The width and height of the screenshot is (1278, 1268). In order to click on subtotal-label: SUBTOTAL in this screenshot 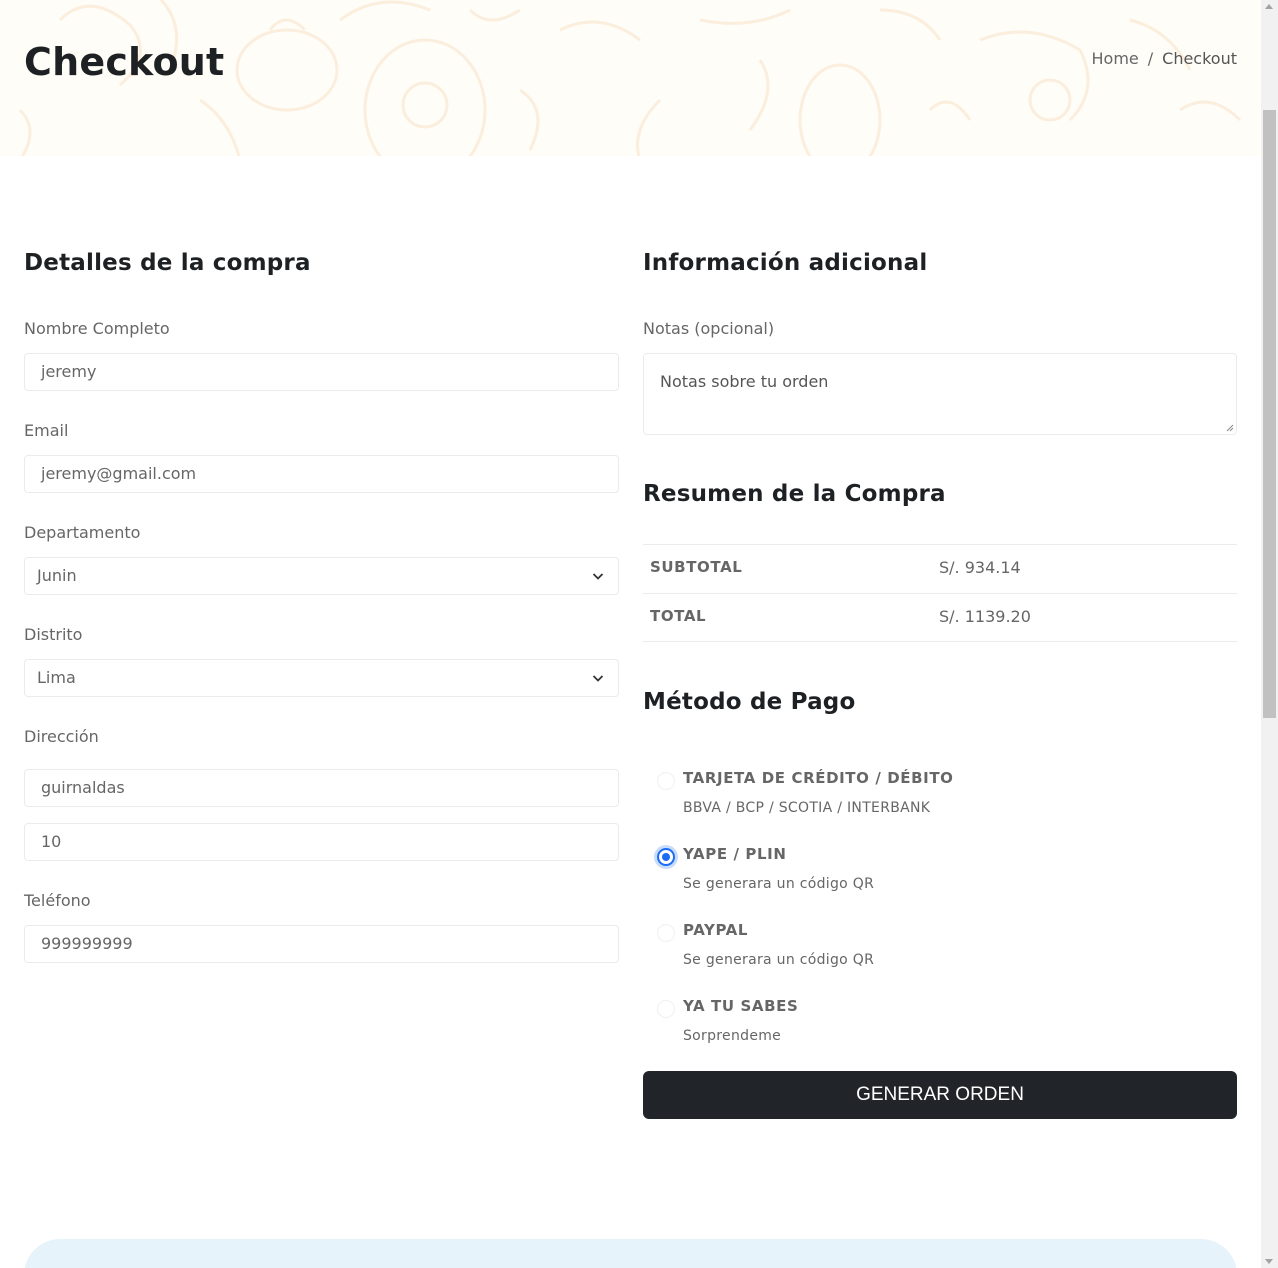, I will do `click(696, 567)`.